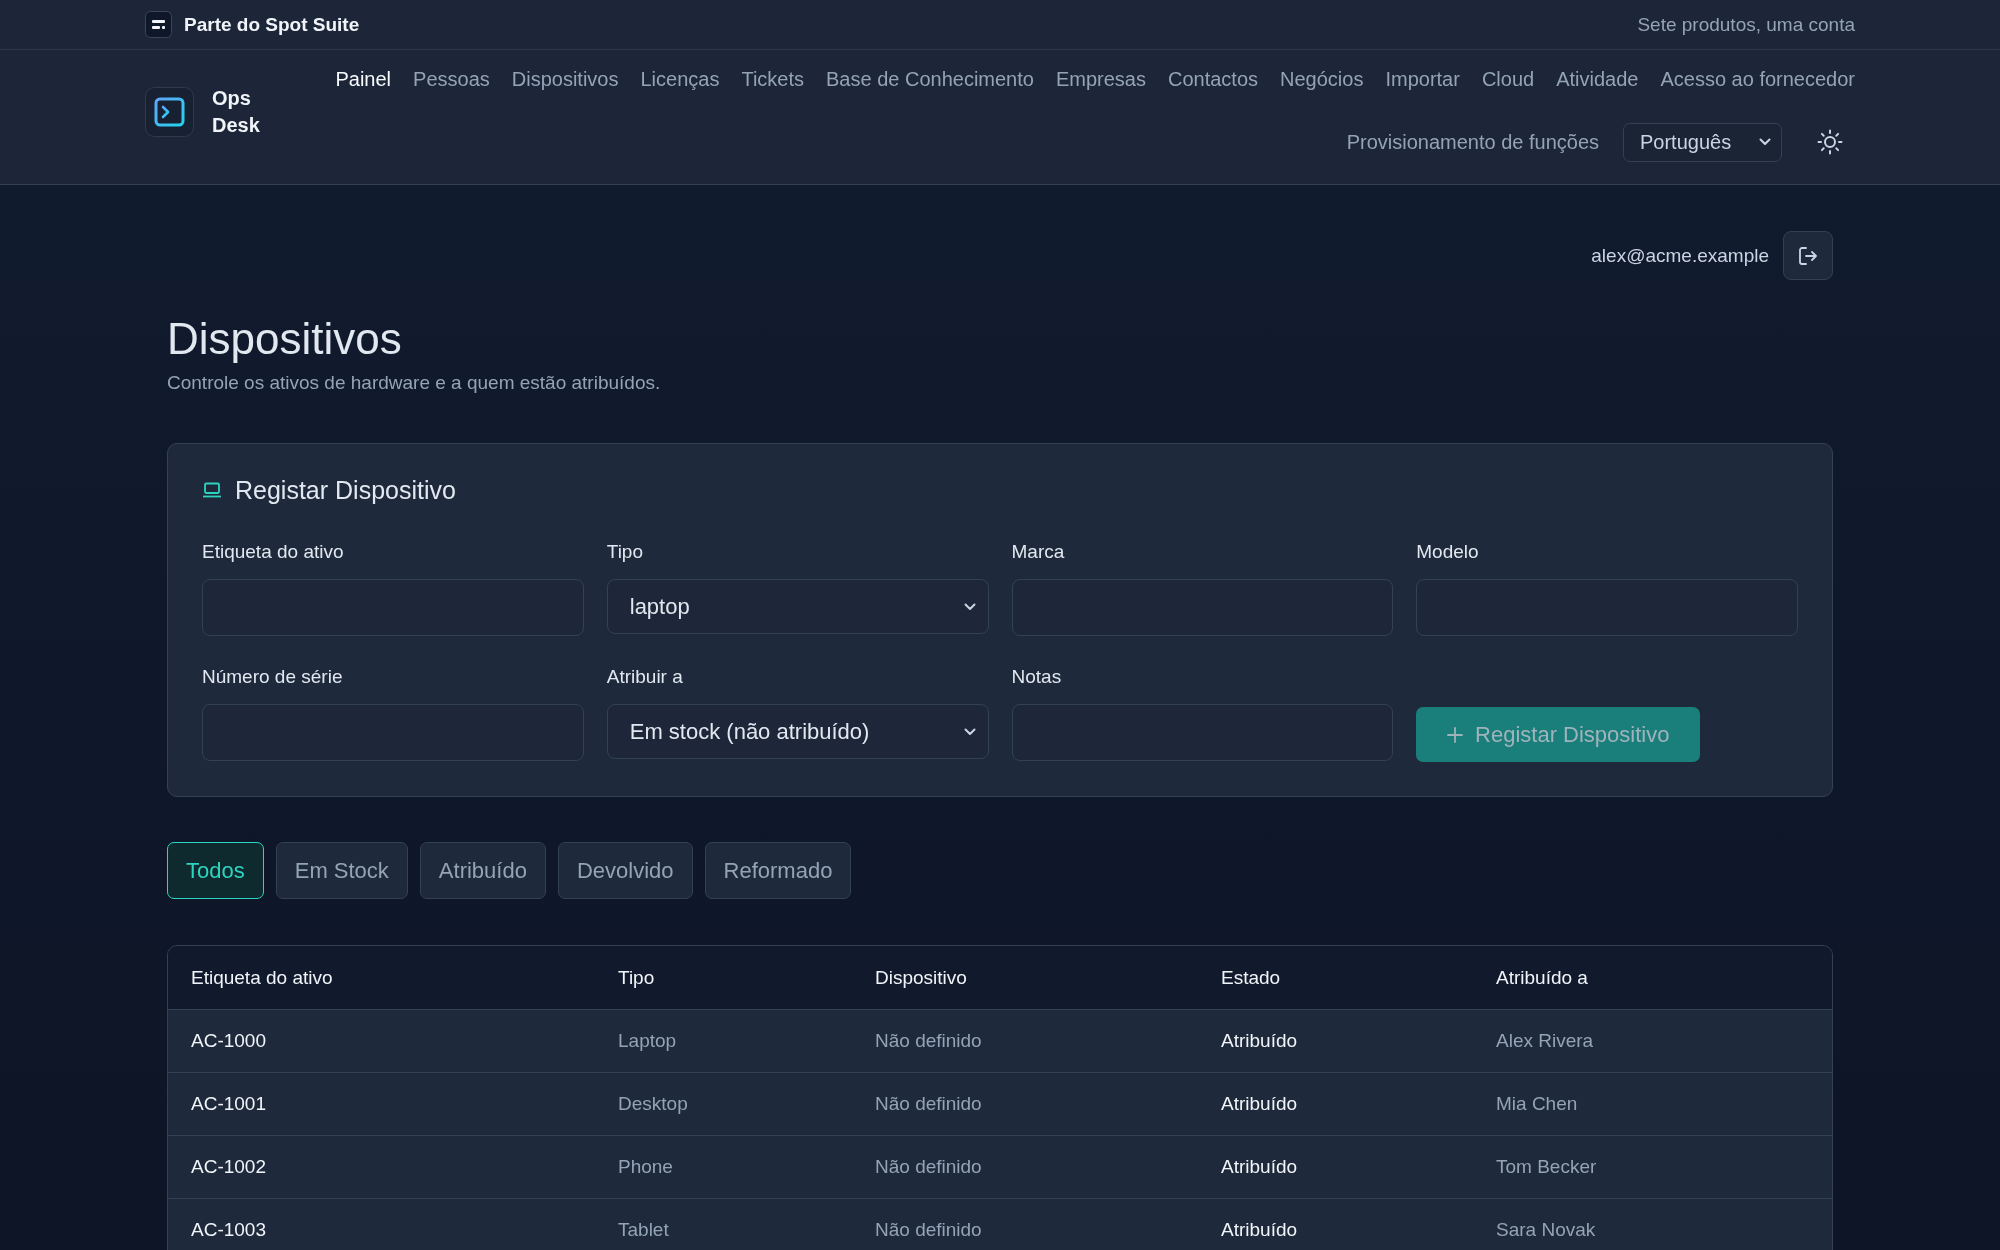 This screenshot has width=2000, height=1250. I want to click on filter-tab: Todos, so click(215, 870).